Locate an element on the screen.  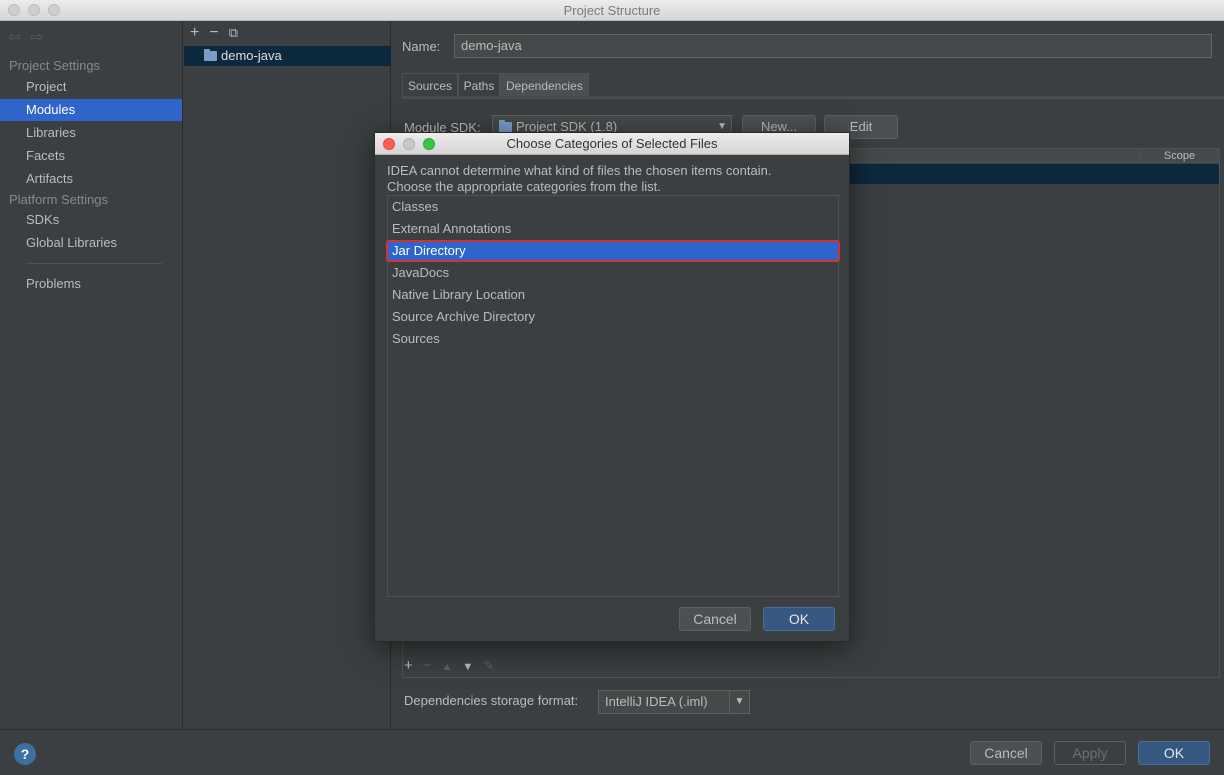
apply-button: Apply is located at coordinates (1090, 753).